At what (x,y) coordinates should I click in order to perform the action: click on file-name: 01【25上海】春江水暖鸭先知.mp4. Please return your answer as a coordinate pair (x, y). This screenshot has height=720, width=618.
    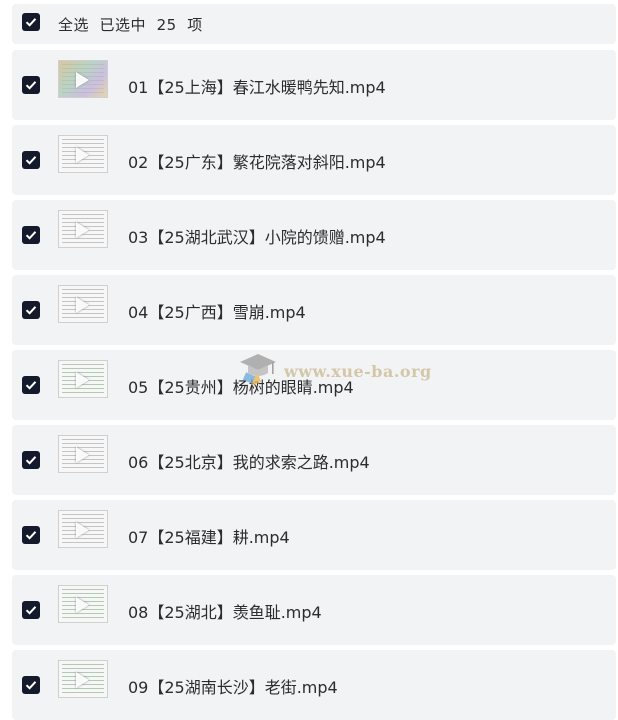
    Looking at the image, I should click on (257, 86).